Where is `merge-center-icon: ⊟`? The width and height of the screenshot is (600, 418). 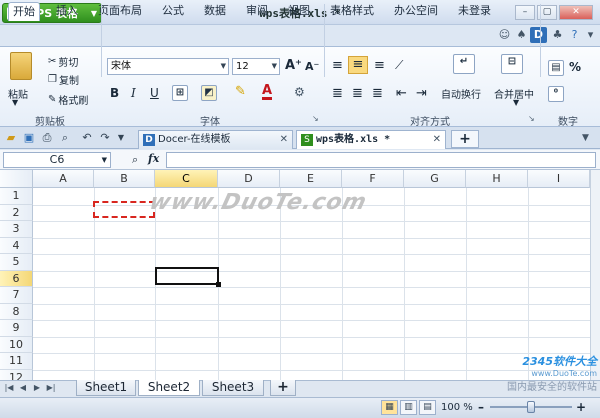 merge-center-icon: ⊟ is located at coordinates (512, 64).